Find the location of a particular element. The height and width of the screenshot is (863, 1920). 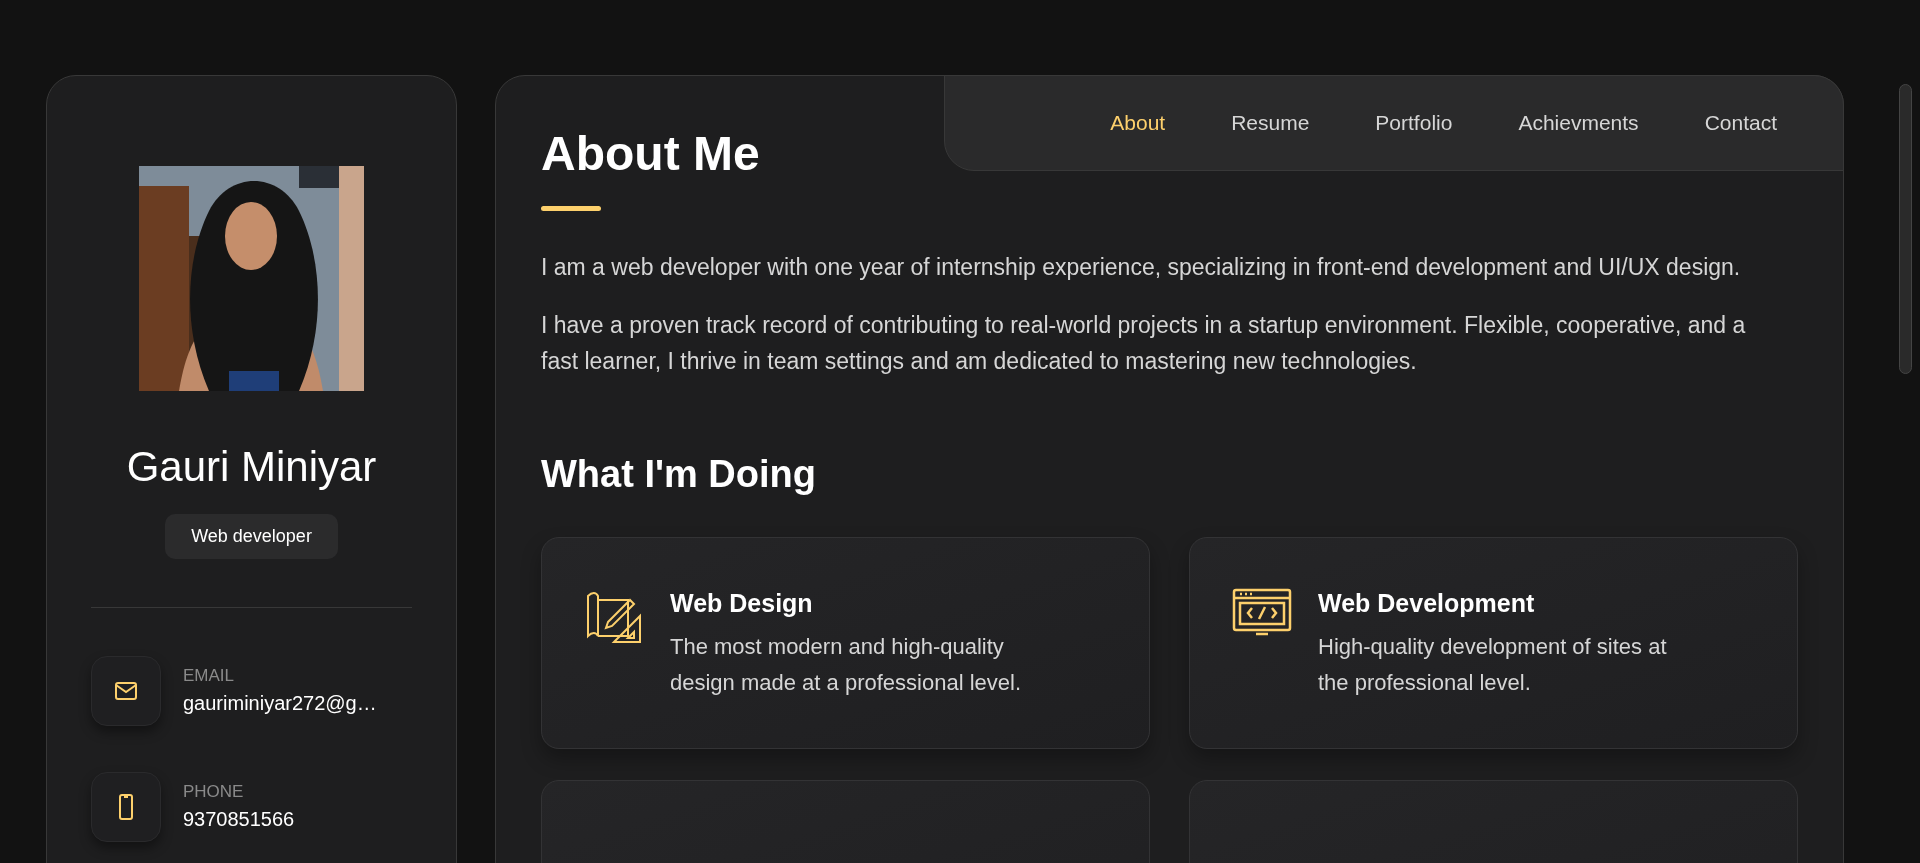

nav-link: About is located at coordinates (1138, 123).